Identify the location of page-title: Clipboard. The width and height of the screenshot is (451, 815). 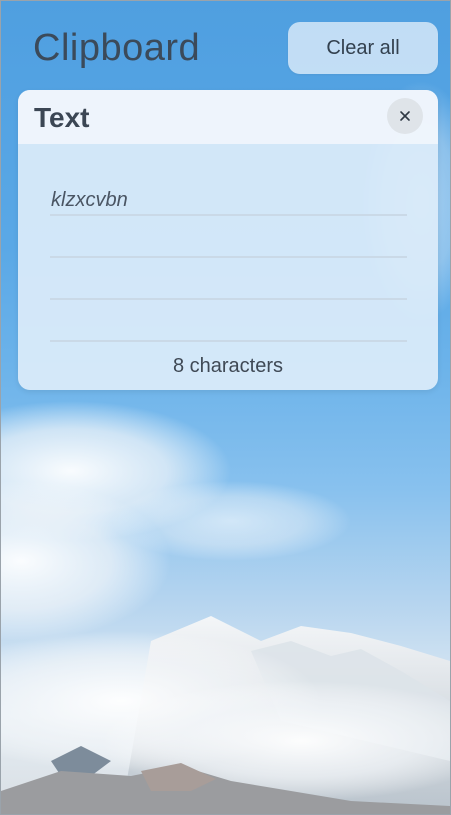
(117, 48).